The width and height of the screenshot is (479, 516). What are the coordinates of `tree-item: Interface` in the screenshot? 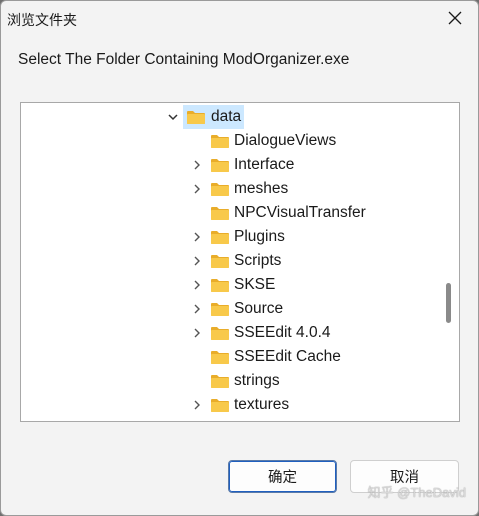 It's located at (230, 165).